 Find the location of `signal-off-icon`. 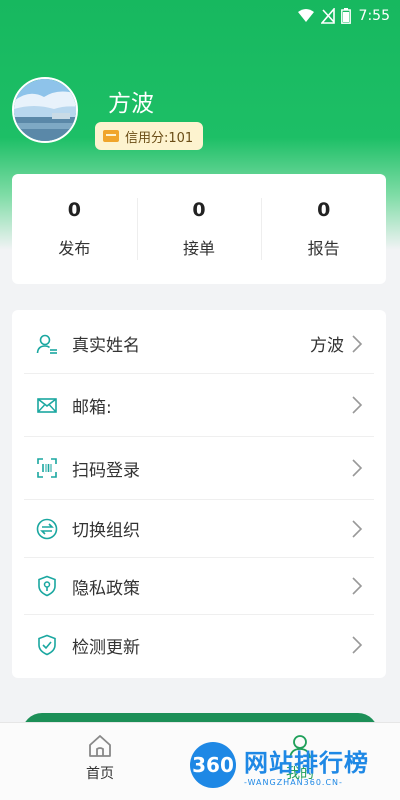

signal-off-icon is located at coordinates (327, 16).